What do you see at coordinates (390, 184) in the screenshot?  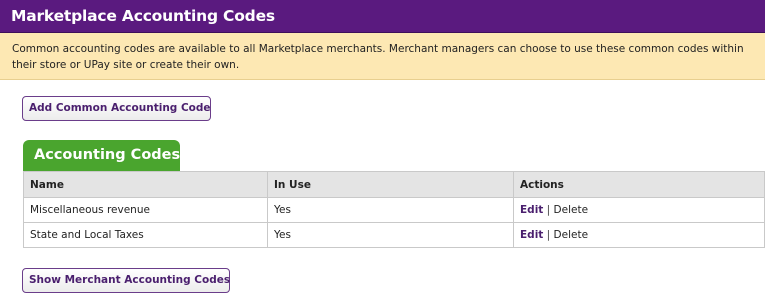 I see `column-header-in-use: In Use` at bounding box center [390, 184].